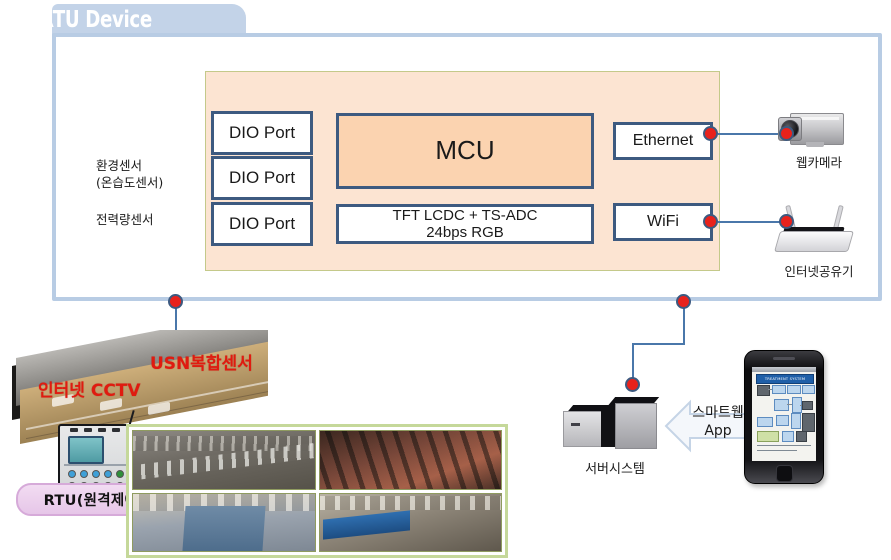 Image resolution: width=891 pixels, height=560 pixels. I want to click on webcam-node, so click(786, 133).